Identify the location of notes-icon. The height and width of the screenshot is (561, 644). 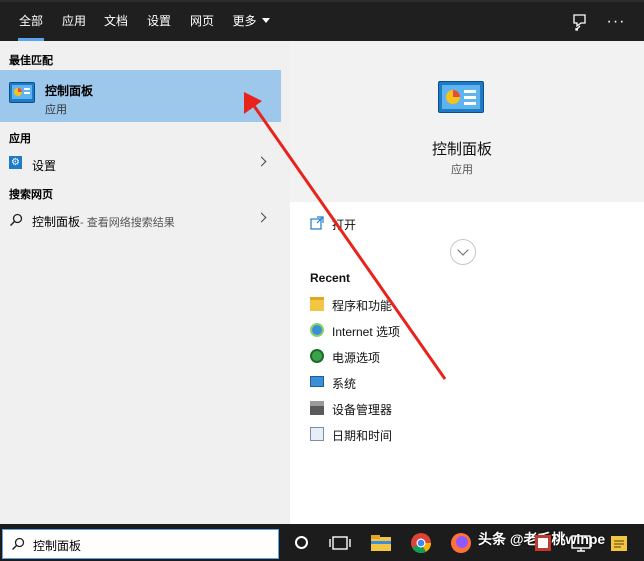
(619, 543).